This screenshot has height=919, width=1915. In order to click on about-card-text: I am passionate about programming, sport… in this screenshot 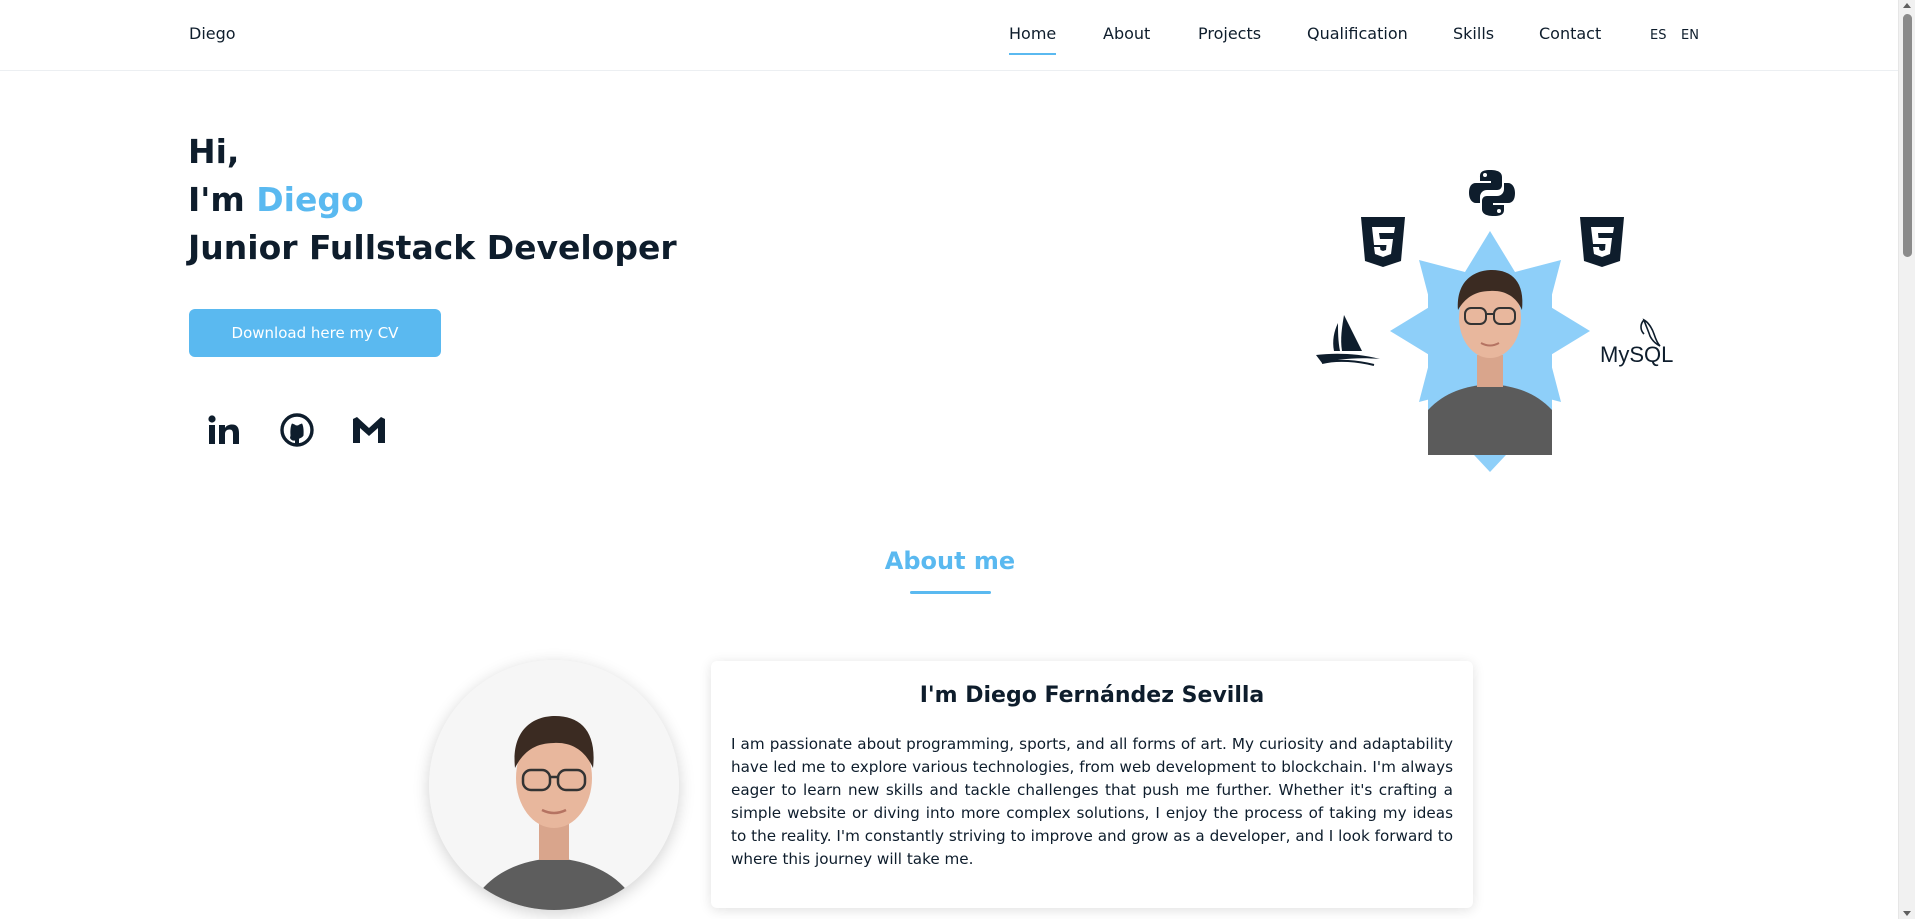, I will do `click(1092, 801)`.